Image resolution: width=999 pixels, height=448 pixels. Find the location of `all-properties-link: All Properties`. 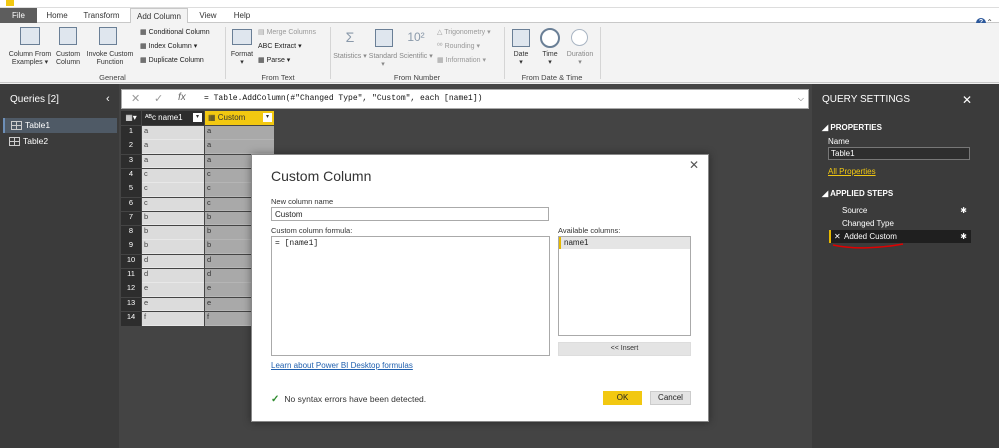

all-properties-link: All Properties is located at coordinates (852, 171).